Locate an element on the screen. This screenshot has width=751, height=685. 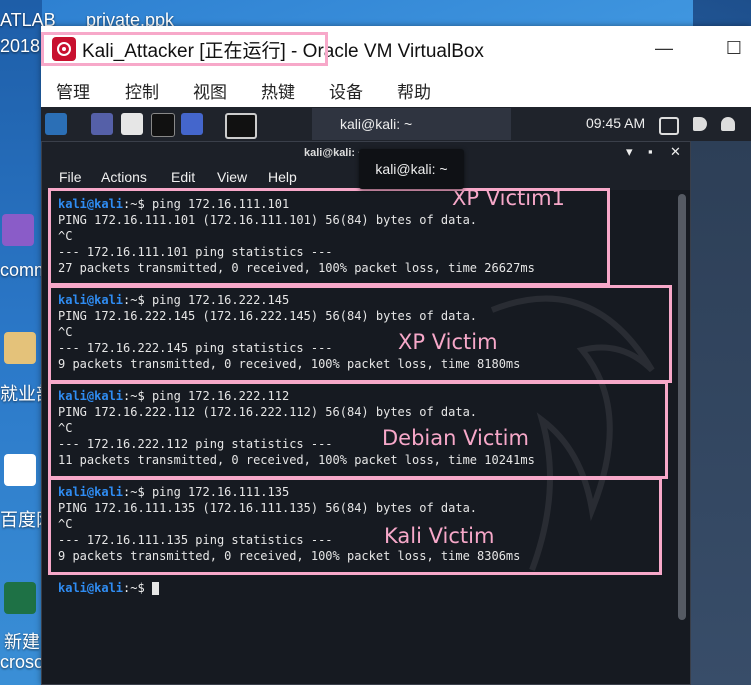
folder-icon is located at coordinates (20, 348).